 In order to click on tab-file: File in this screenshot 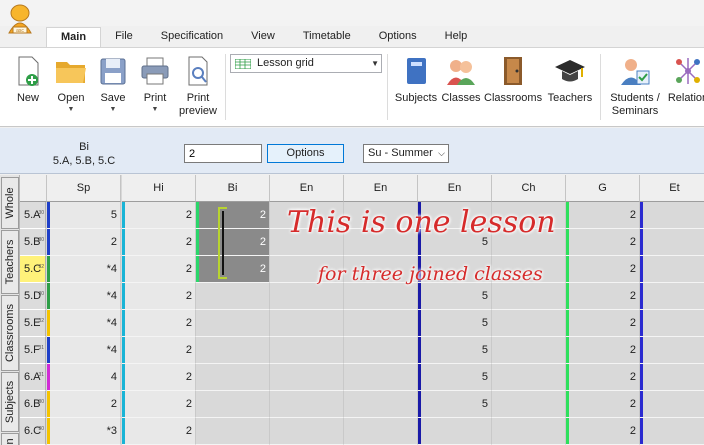, I will do `click(124, 37)`.